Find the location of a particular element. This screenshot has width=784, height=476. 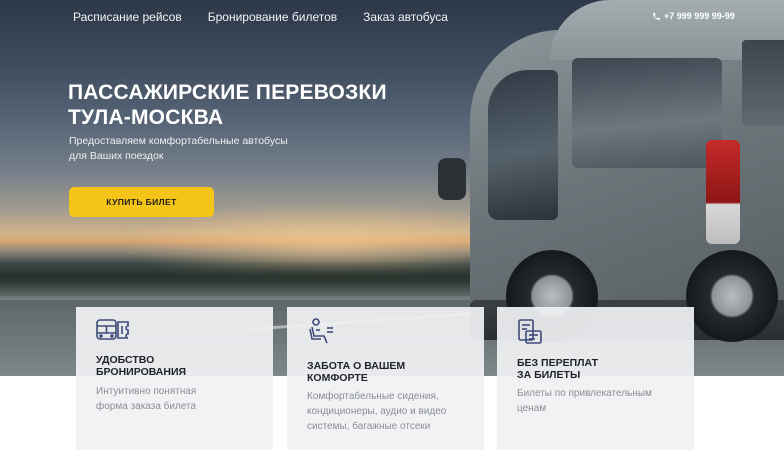

feature-title: БЕЗ ПЕРЕПЛАТ ЗА БИЛЕТЫ is located at coordinates (557, 369).